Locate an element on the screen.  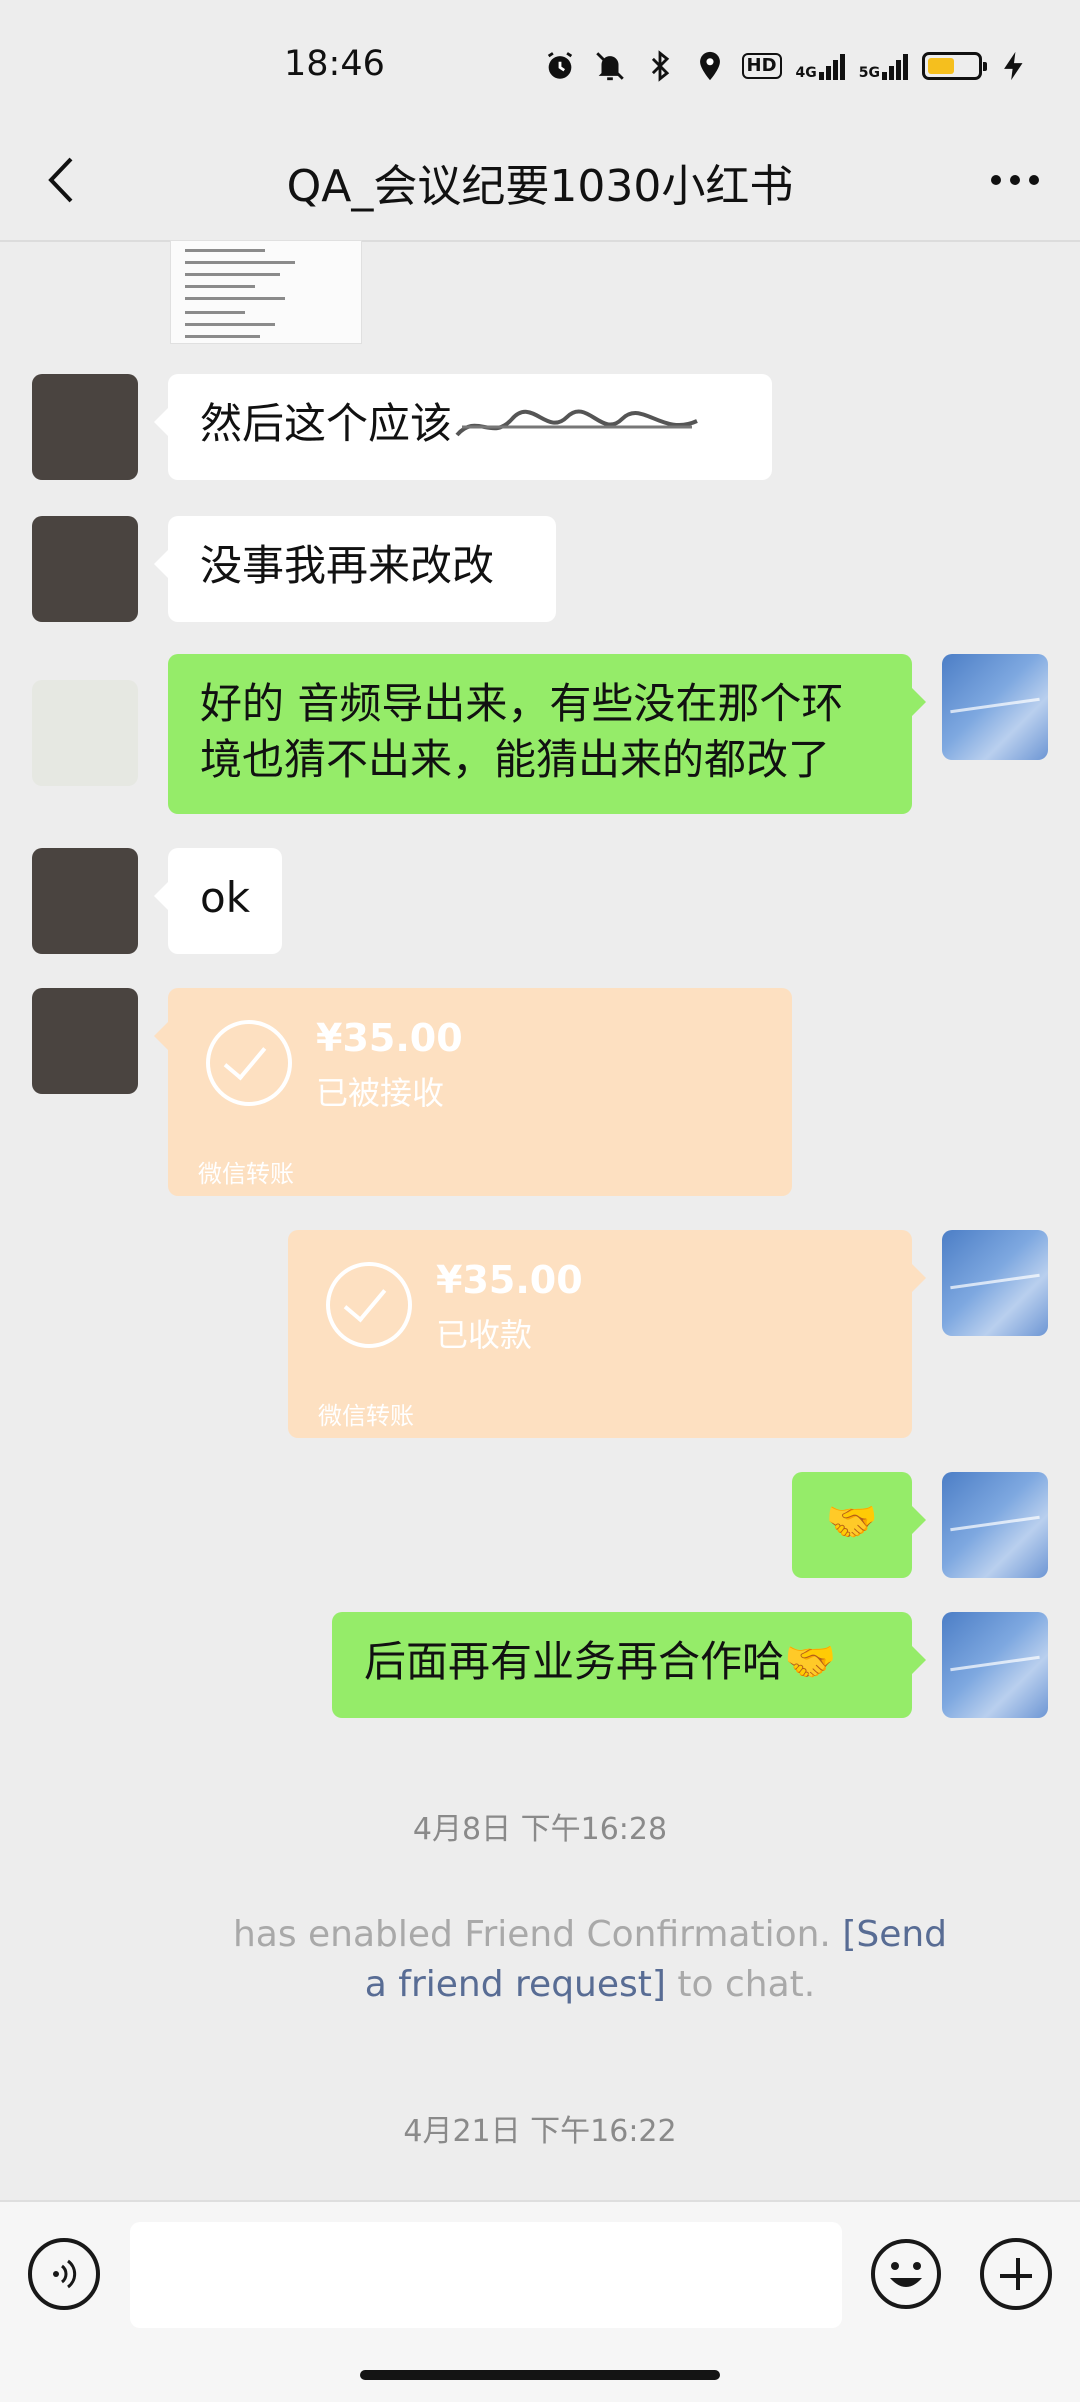
status-time: 18:46 is located at coordinates (334, 64).